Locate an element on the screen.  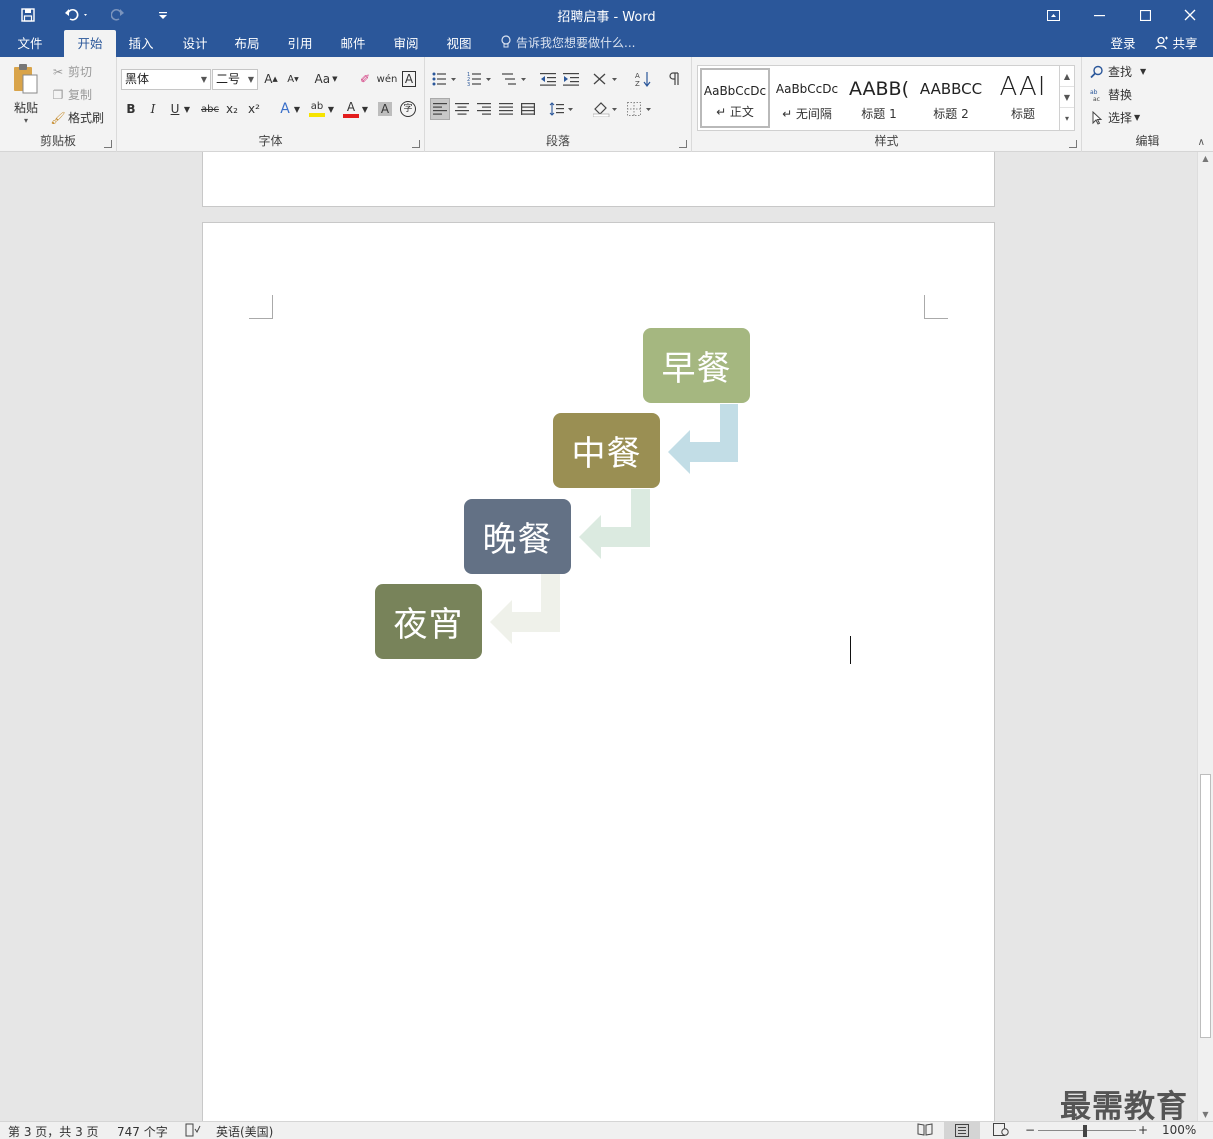
read-mode-icon is located at coordinates (925, 1131).